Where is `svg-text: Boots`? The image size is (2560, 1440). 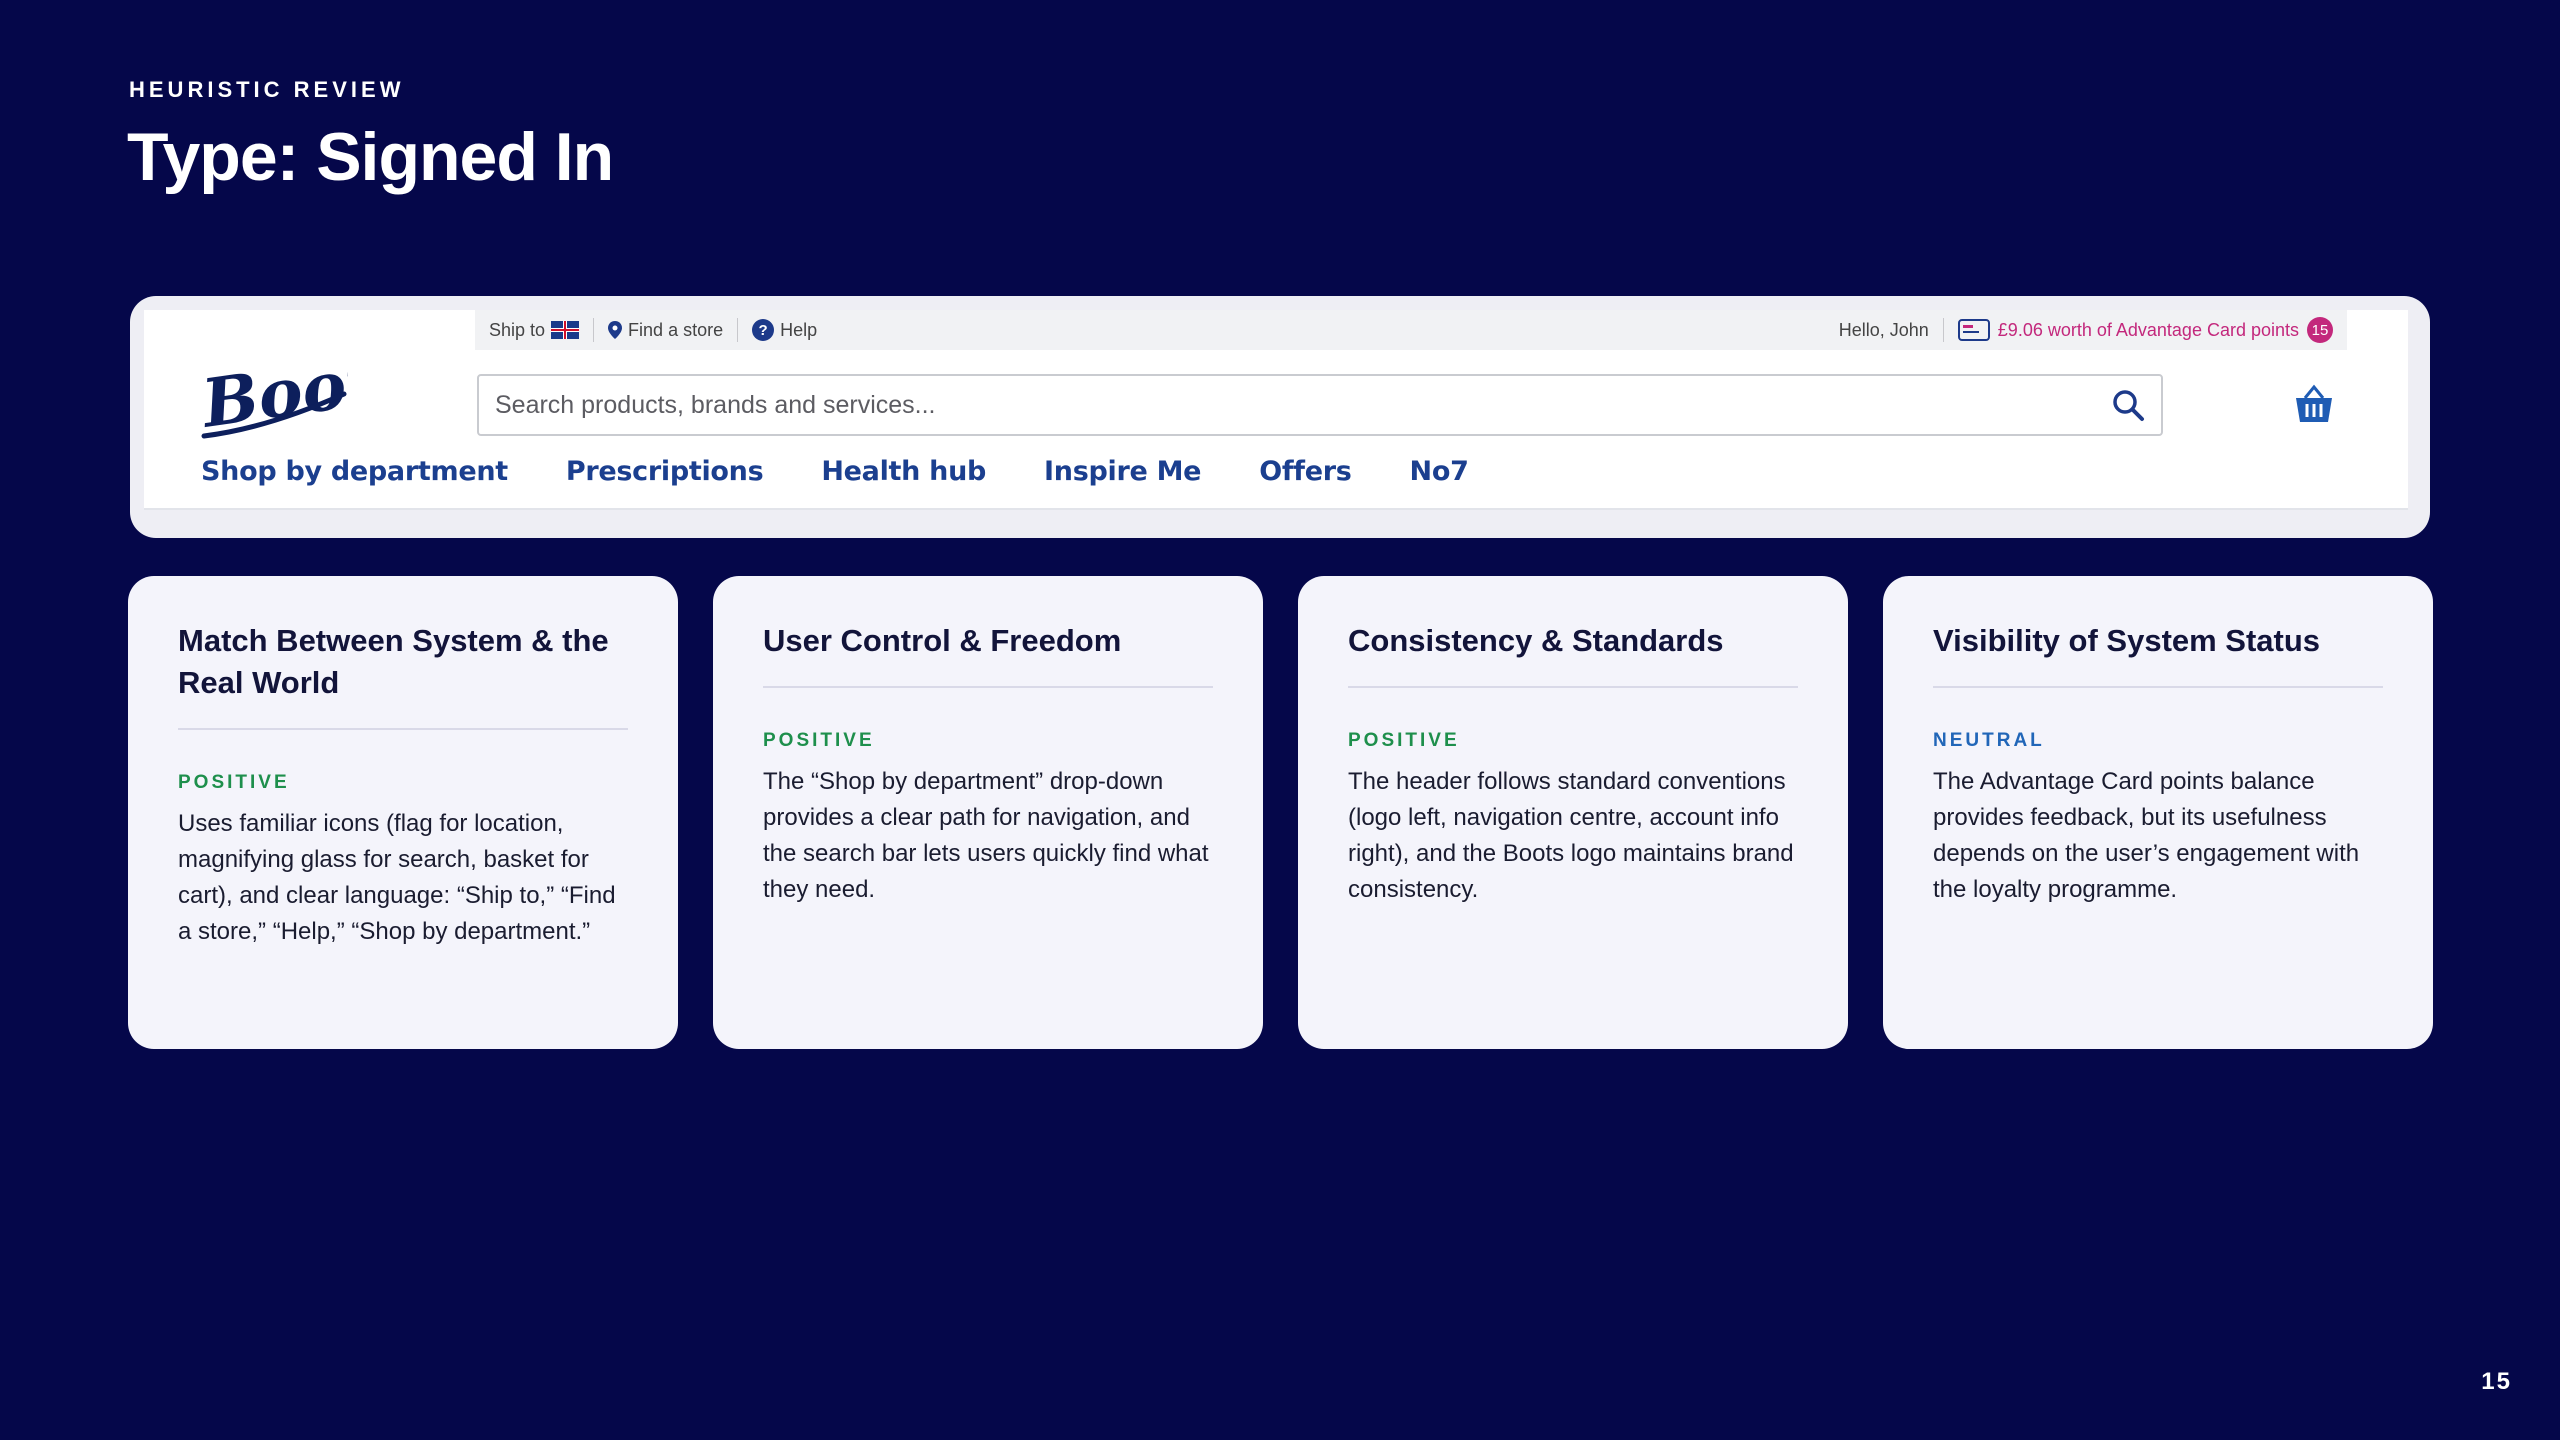 svg-text: Boots is located at coordinates (273, 389).